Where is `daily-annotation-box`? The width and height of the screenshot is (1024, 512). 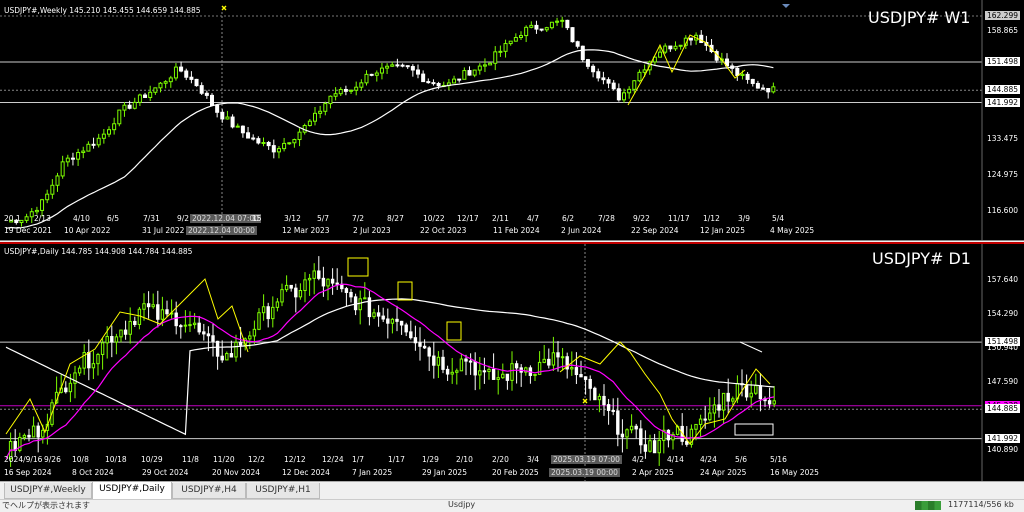
daily-annotation-box is located at coordinates (358, 267).